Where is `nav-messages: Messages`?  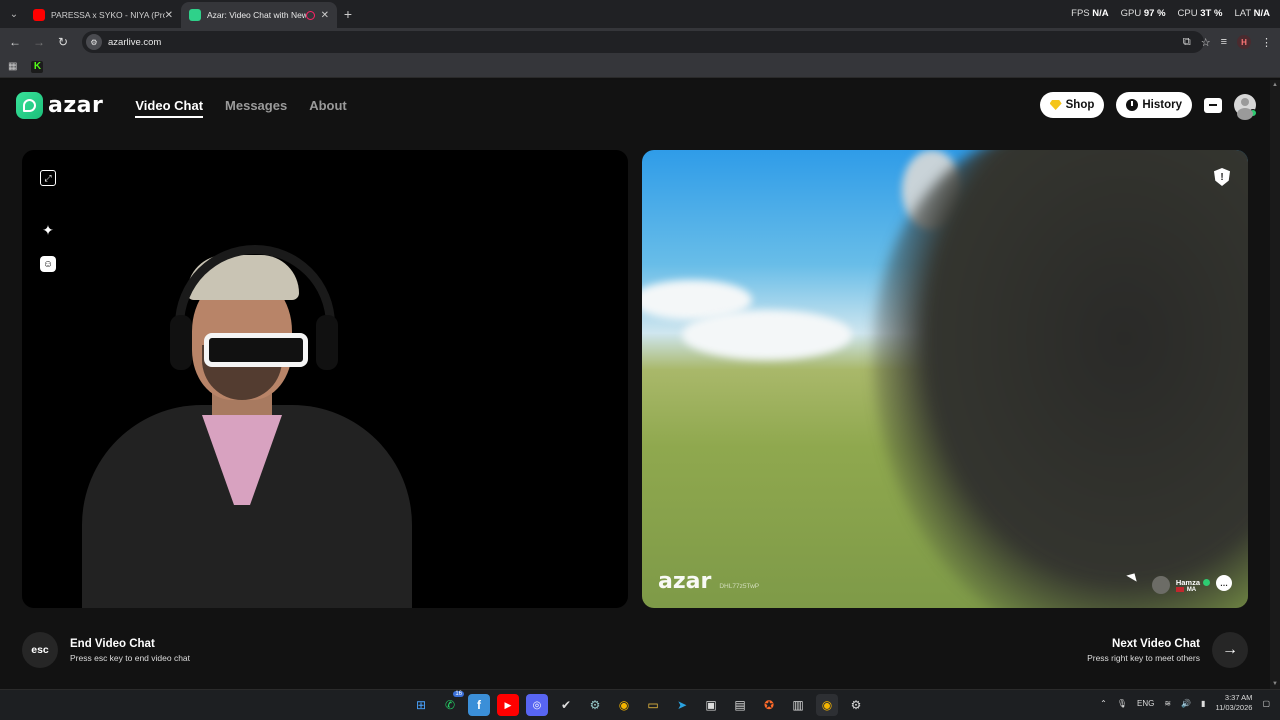 nav-messages: Messages is located at coordinates (256, 105).